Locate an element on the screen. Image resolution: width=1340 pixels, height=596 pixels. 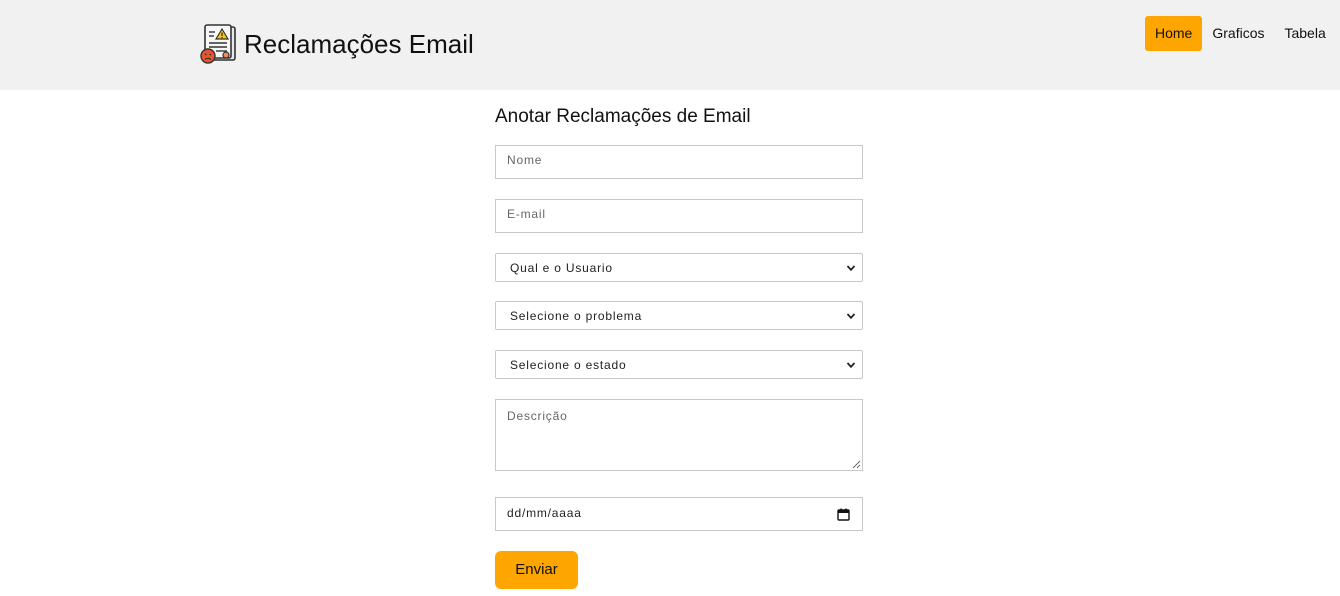
usuario-select-value: Qual e o Usuario is located at coordinates (561, 268).